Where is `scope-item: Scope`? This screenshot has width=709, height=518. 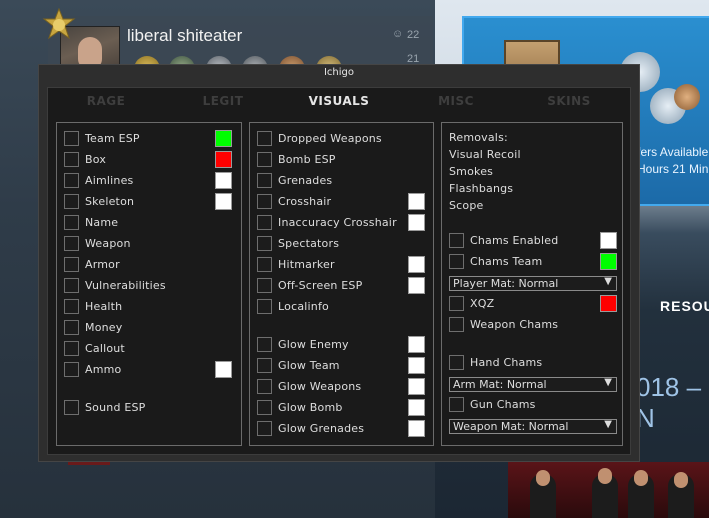
scope-item: Scope is located at coordinates (466, 205).